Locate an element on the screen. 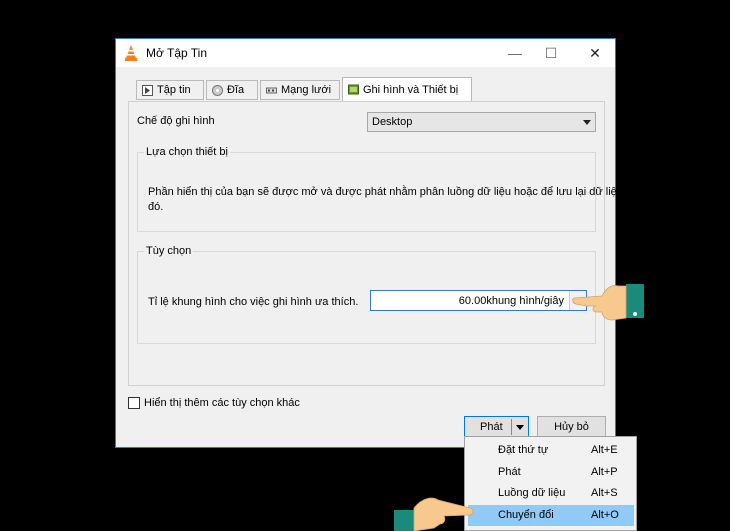  menu-item-shortcut: Alt+E is located at coordinates (604, 450).